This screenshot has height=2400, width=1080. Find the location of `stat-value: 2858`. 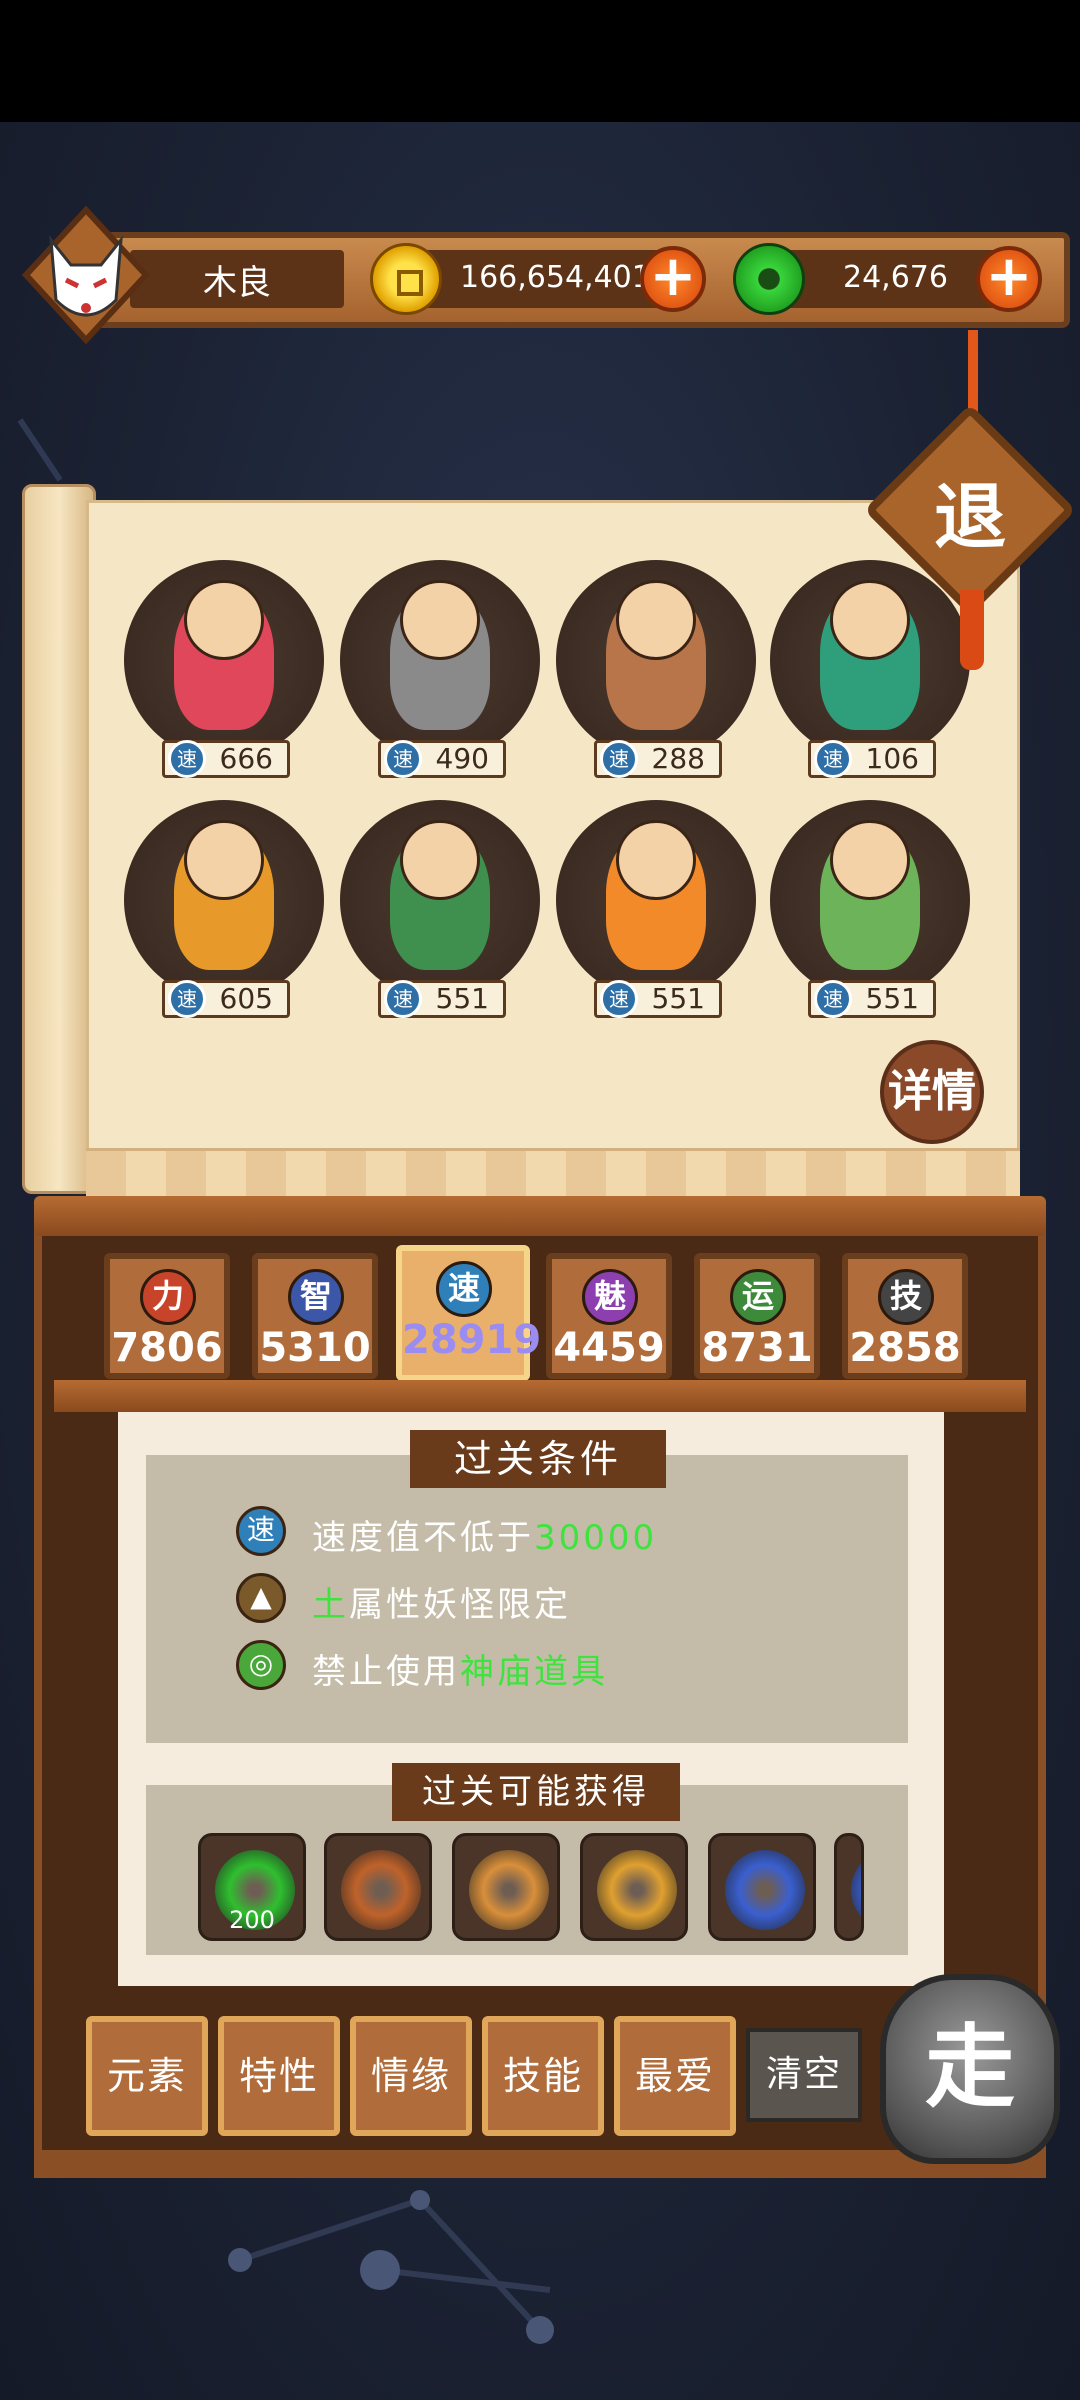

stat-value: 2858 is located at coordinates (905, 1348).